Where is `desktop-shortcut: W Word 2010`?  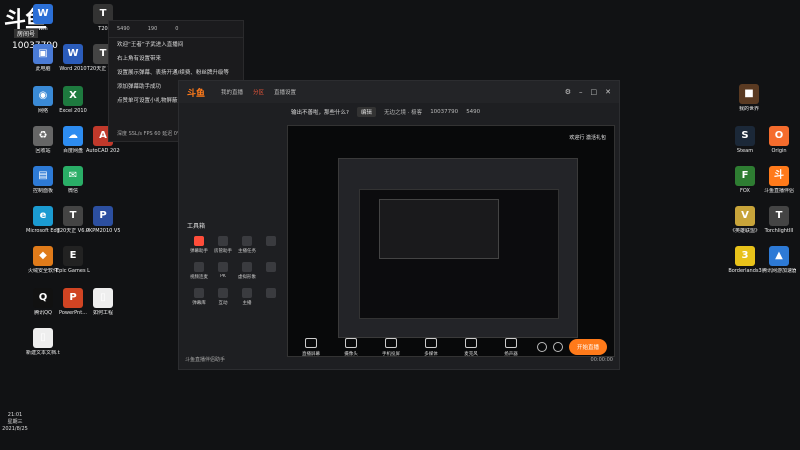
desktop-shortcut: W Word 2010 is located at coordinates (73, 58).